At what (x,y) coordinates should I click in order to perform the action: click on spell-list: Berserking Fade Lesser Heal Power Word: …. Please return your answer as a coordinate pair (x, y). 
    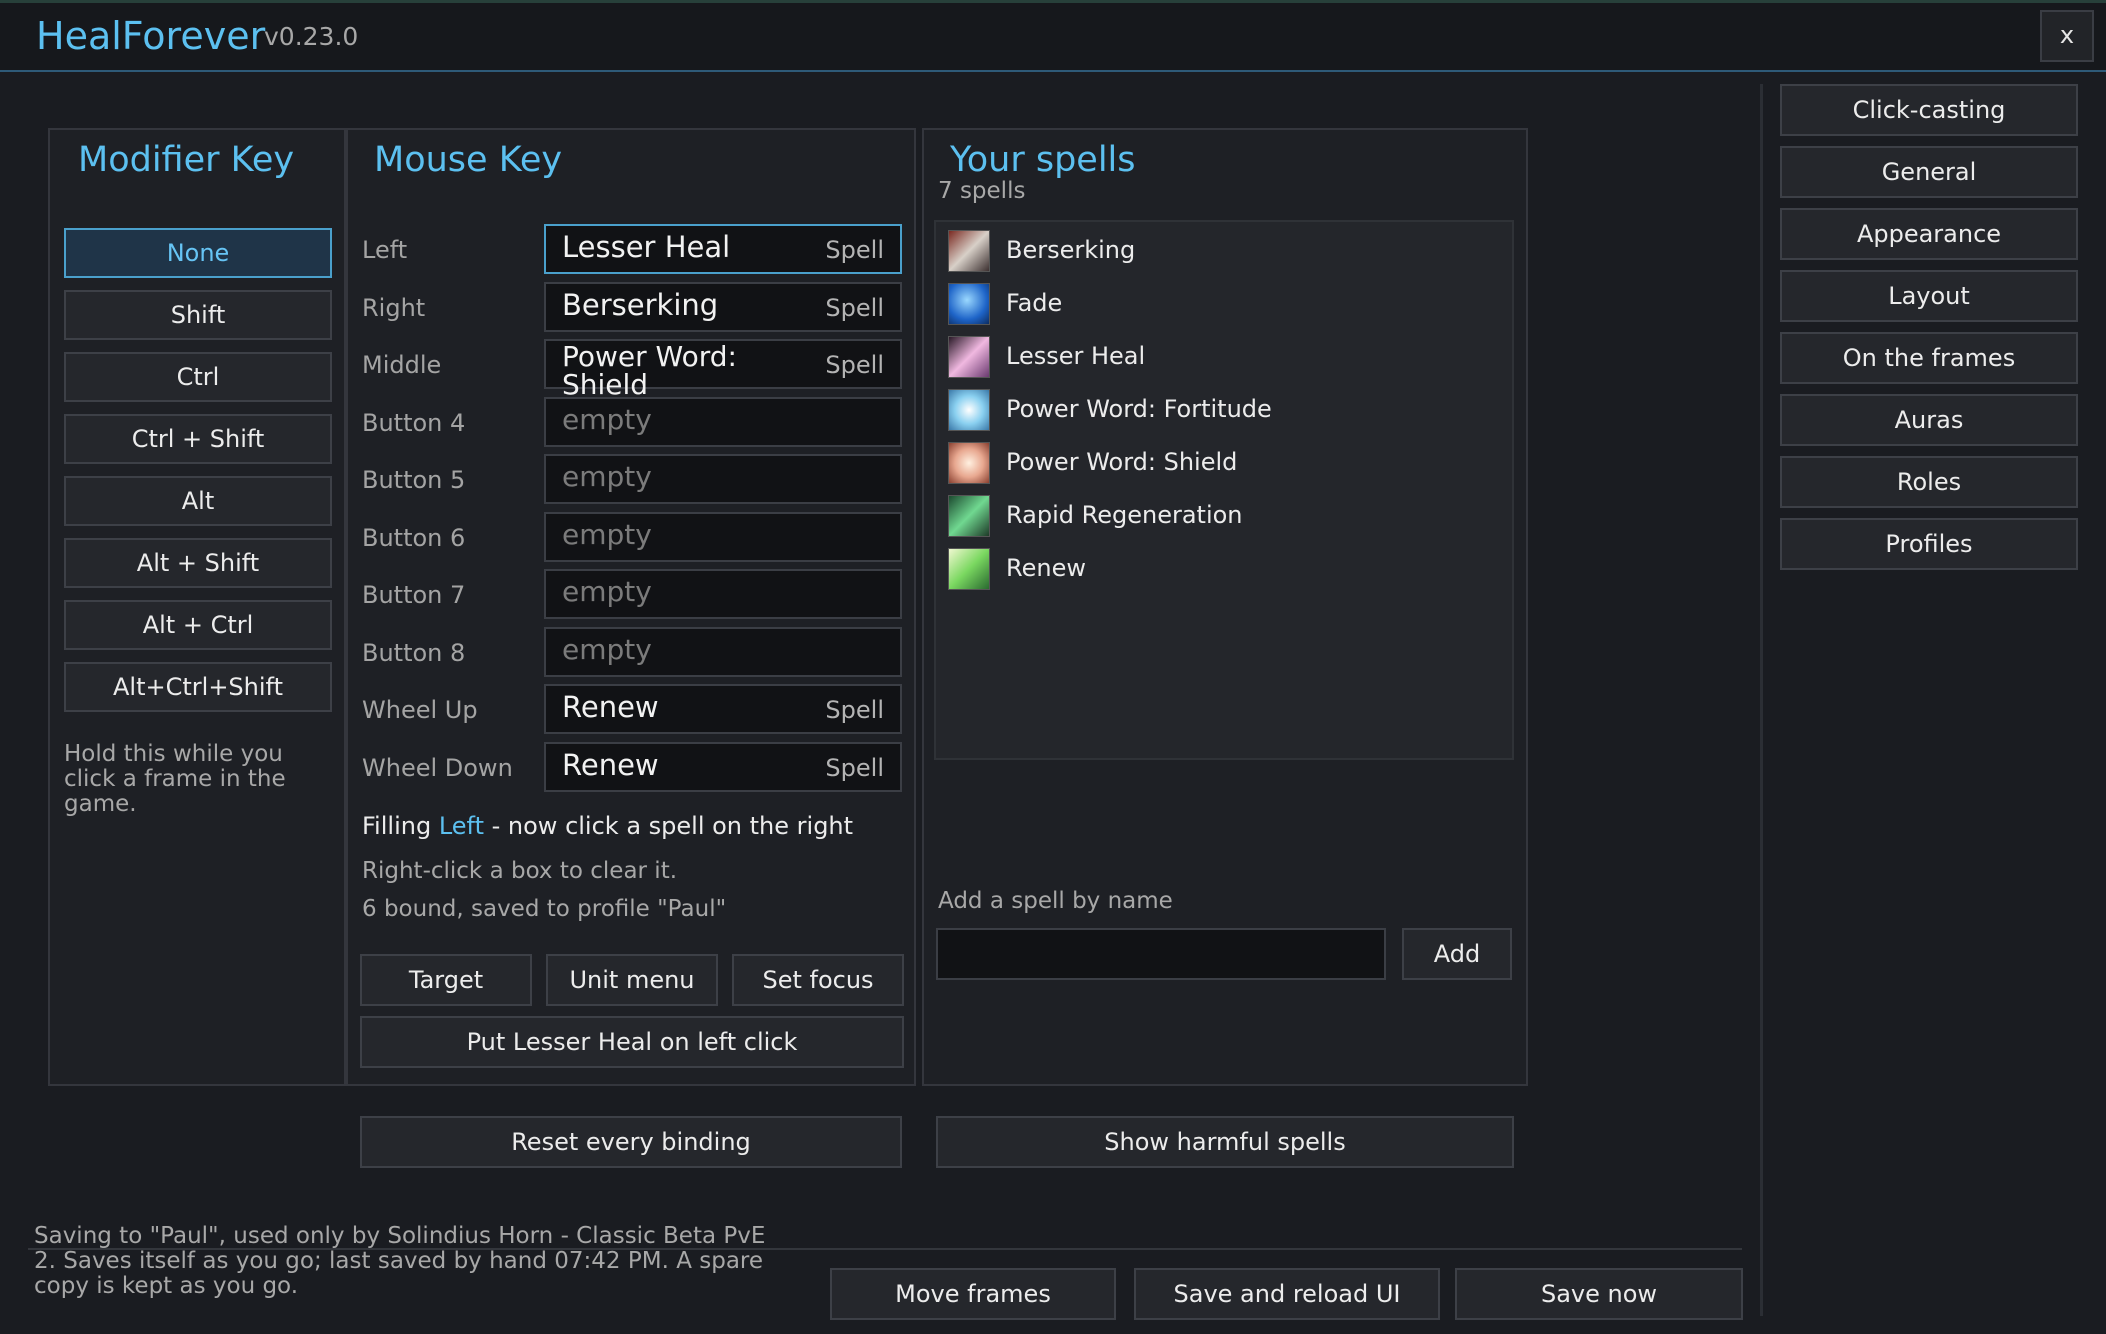
    Looking at the image, I should click on (1224, 490).